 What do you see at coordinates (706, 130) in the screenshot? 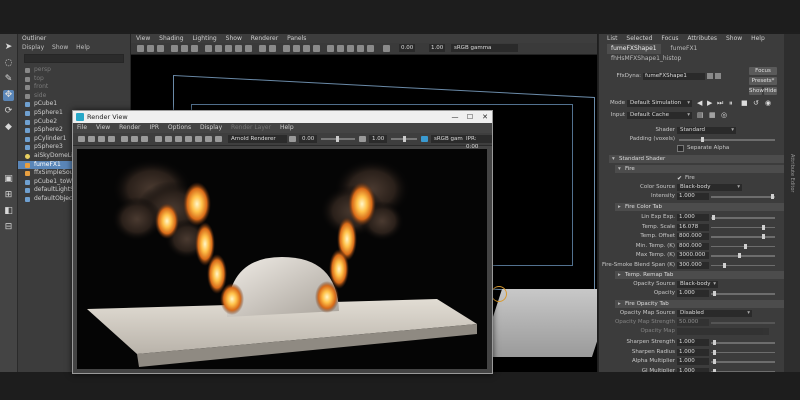
I see `shader-dropdown: Standard` at bounding box center [706, 130].